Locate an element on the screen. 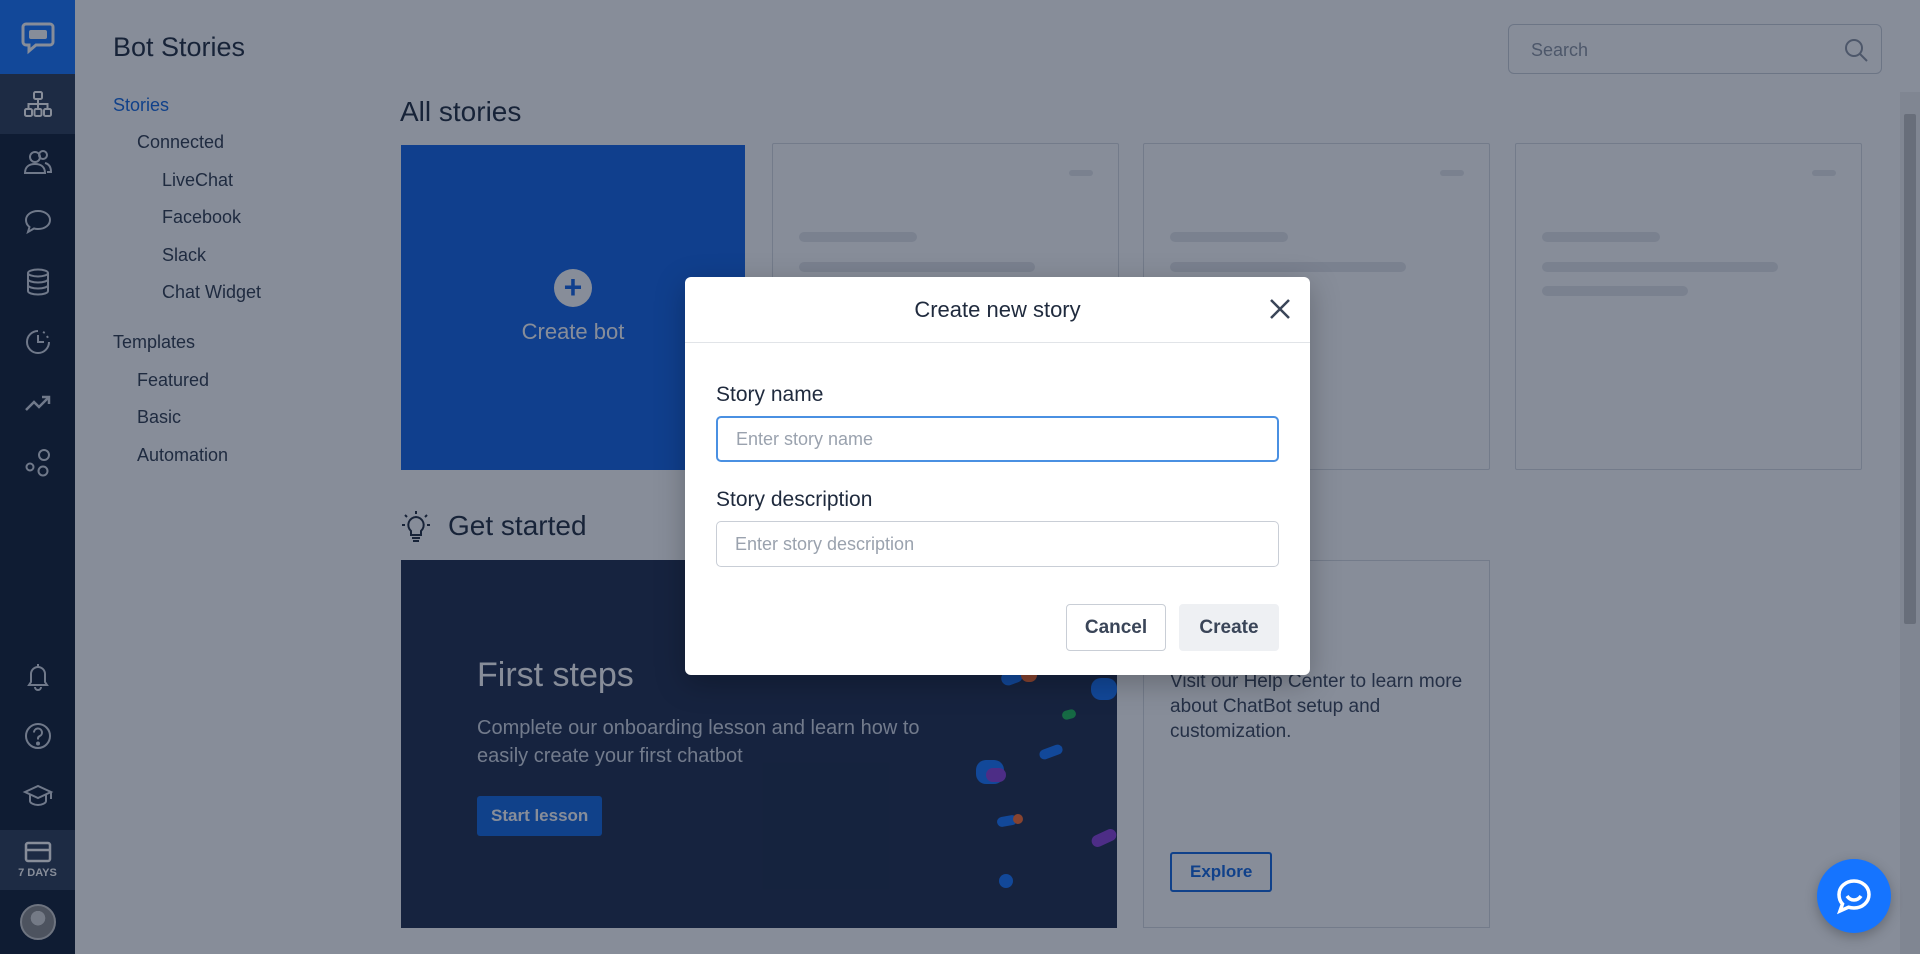 This screenshot has height=954, width=1920. dialog-title: Create new story is located at coordinates (997, 309).